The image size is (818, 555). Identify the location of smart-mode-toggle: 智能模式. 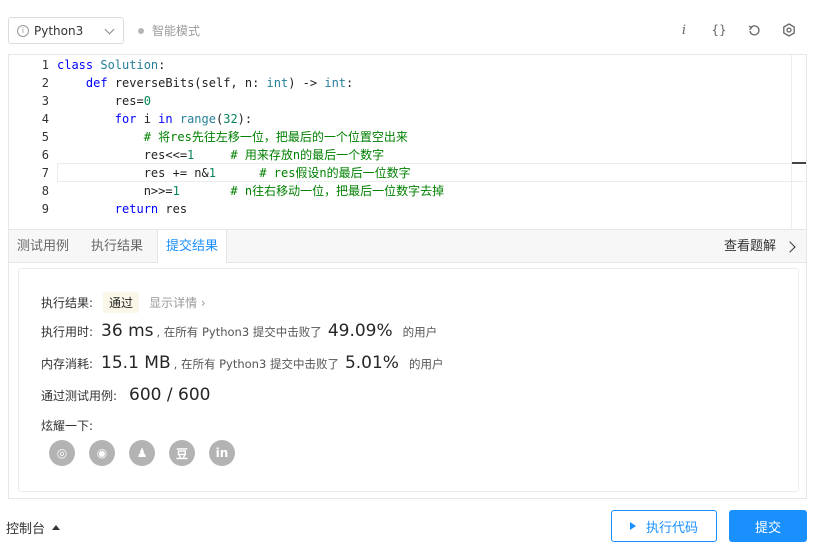
(169, 30).